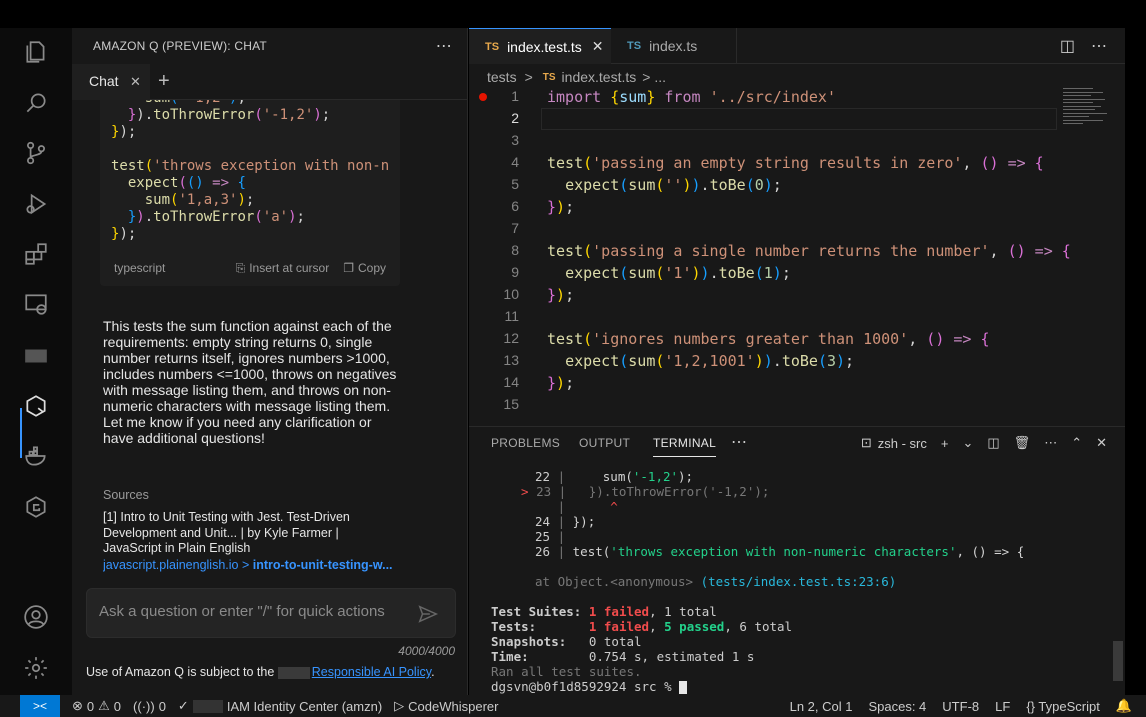 This screenshot has width=1146, height=717. What do you see at coordinates (433, 672) in the screenshot?
I see `policy-suffix: .` at bounding box center [433, 672].